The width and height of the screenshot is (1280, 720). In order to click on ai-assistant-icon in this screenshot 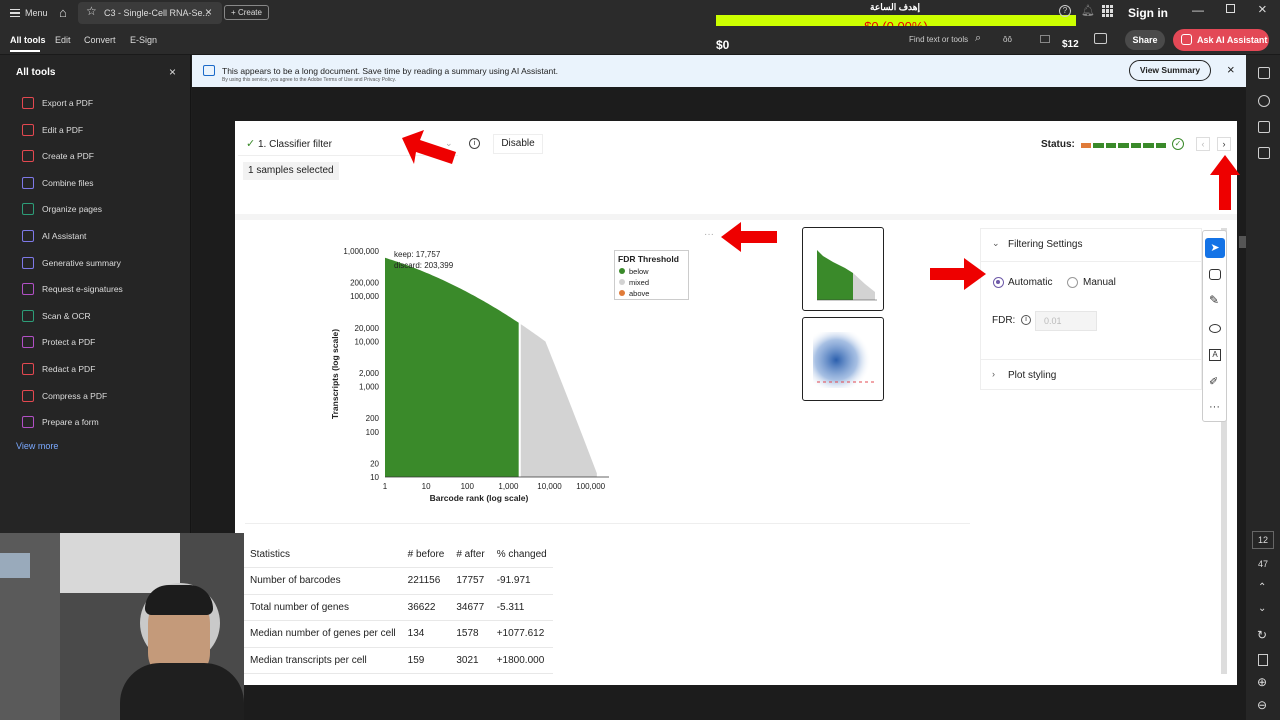, I will do `click(1186, 39)`.